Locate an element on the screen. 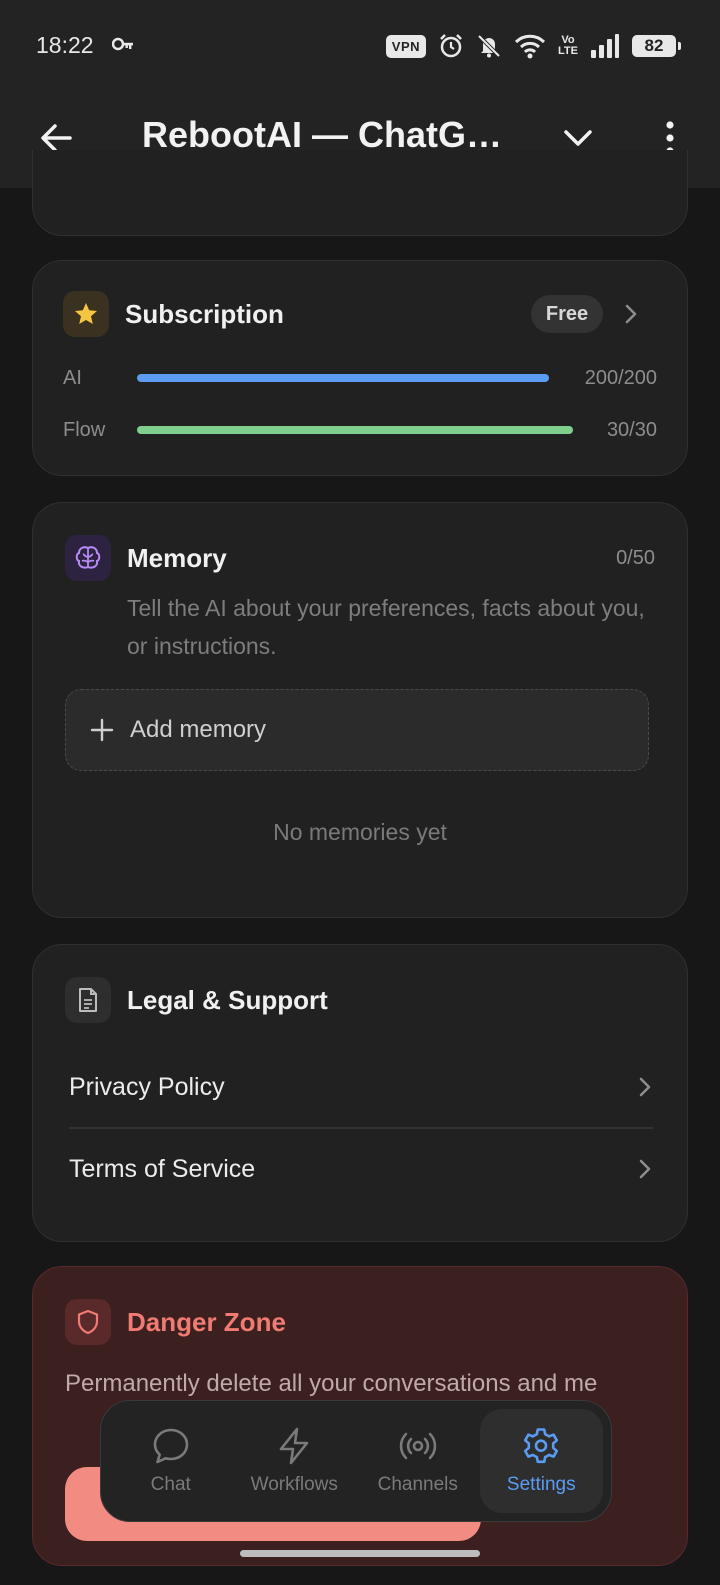 This screenshot has width=720, height=1585. add-memory-label: Add memory is located at coordinates (198, 729).